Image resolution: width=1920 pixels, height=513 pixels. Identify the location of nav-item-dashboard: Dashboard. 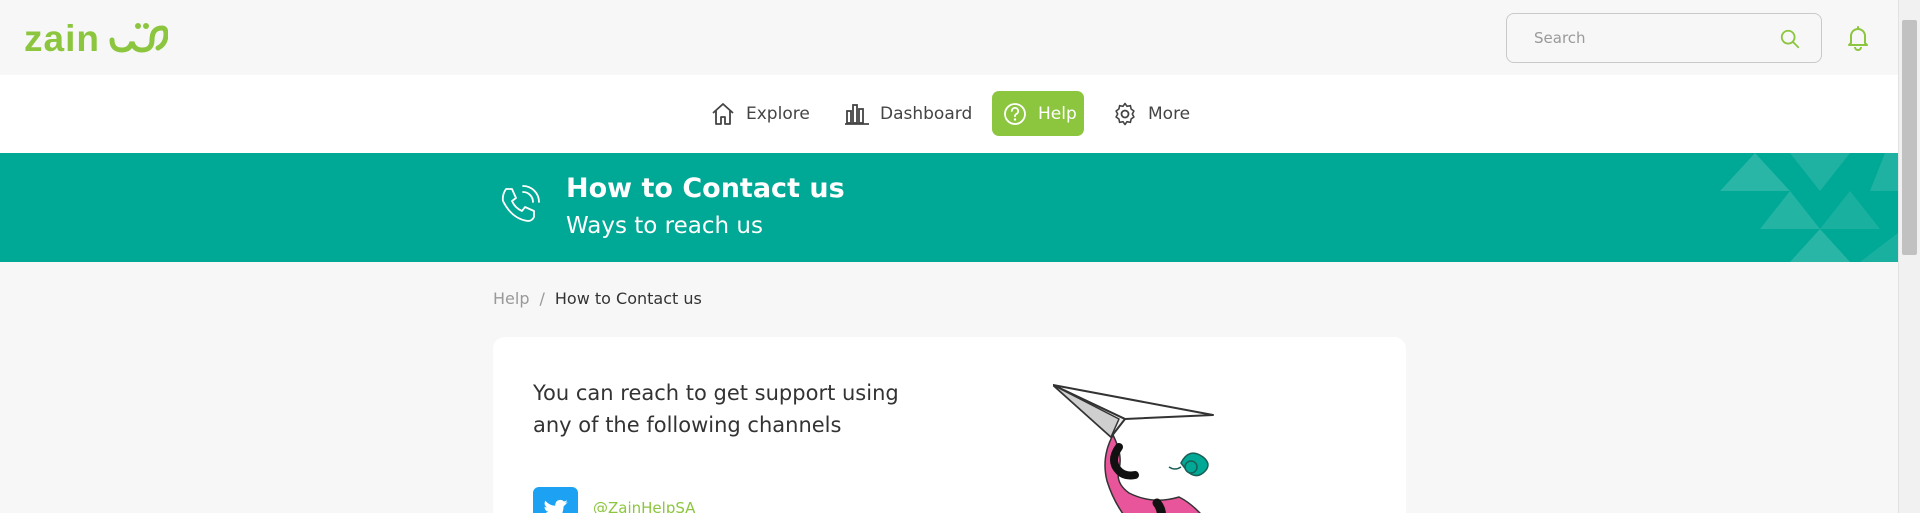
(908, 113).